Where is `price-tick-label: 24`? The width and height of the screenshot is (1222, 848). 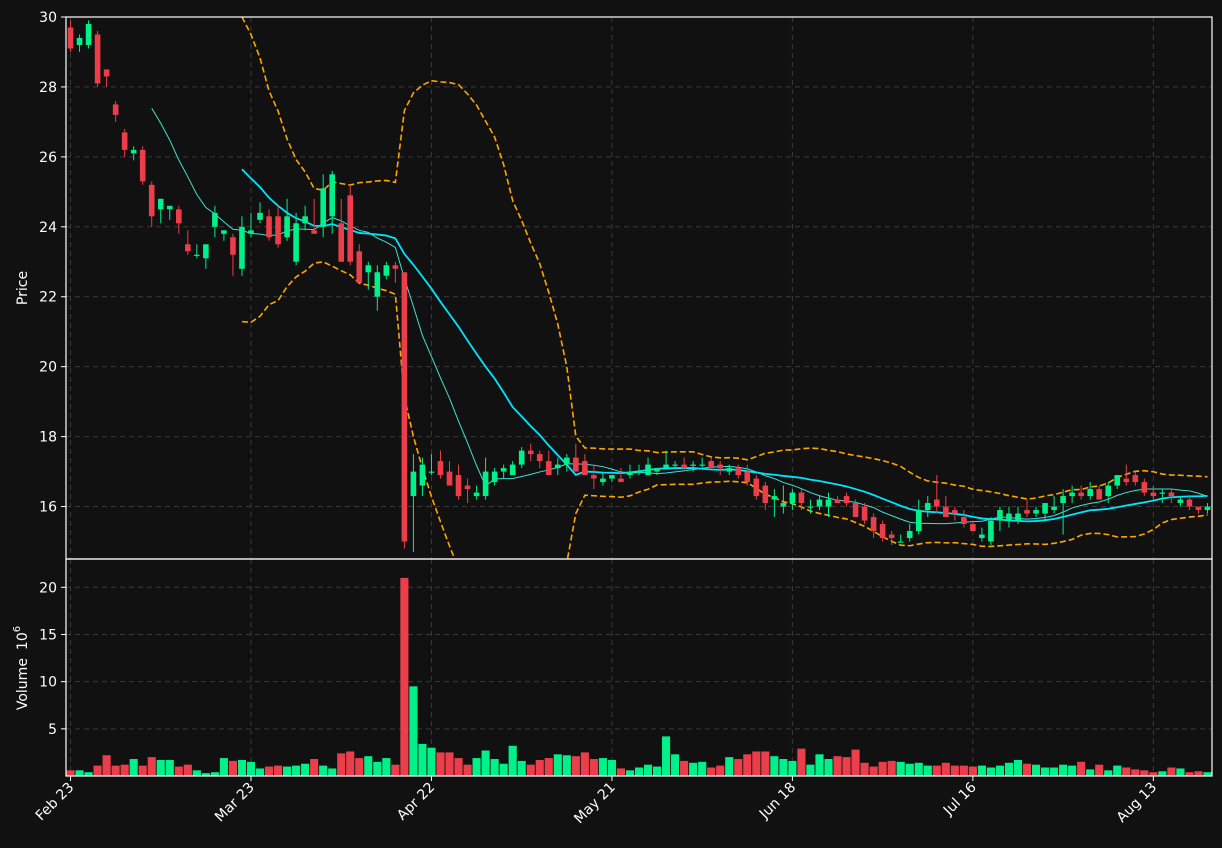
price-tick-label: 24 is located at coordinates (48, 228).